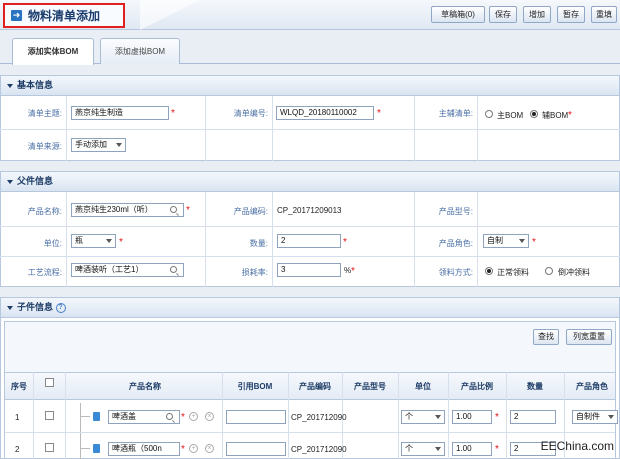 The height and width of the screenshot is (459, 620). I want to click on unit-label: 单位:, so click(52, 243).